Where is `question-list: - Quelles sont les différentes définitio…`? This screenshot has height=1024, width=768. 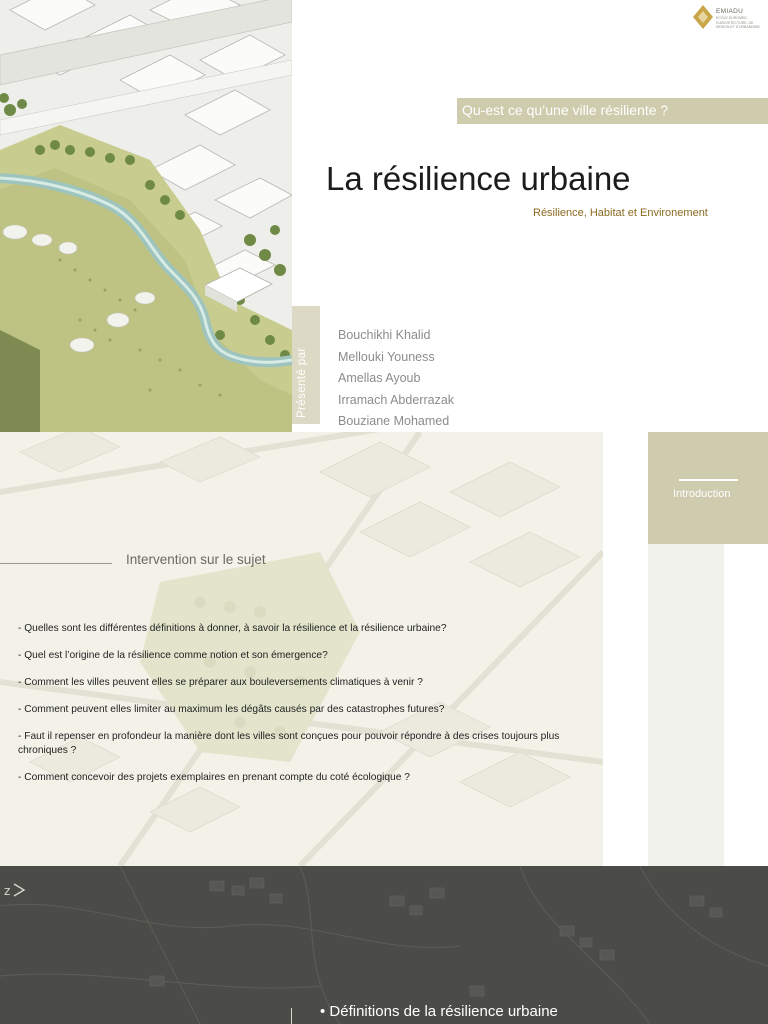 question-list: - Quelles sont les différentes définitio… is located at coordinates (313, 710).